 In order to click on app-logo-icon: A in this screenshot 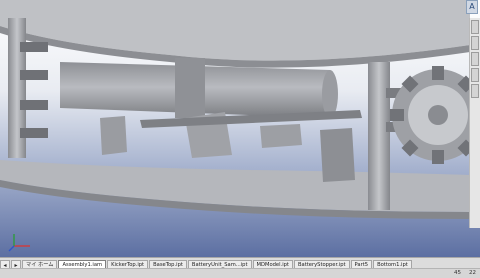, I will do `click(472, 7)`.